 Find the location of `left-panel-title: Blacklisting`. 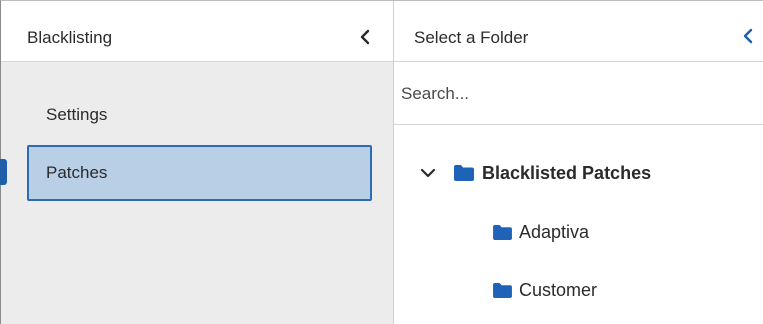

left-panel-title: Blacklisting is located at coordinates (70, 37).